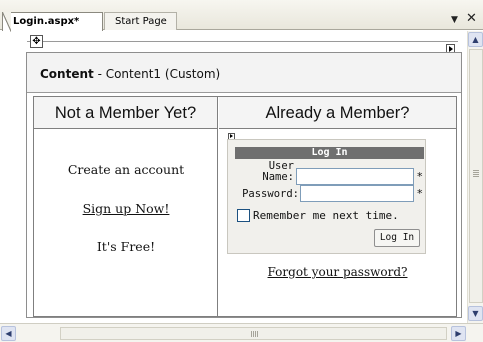  What do you see at coordinates (52, 22) in the screenshot?
I see `tab-login-aspx: Login.aspx*` at bounding box center [52, 22].